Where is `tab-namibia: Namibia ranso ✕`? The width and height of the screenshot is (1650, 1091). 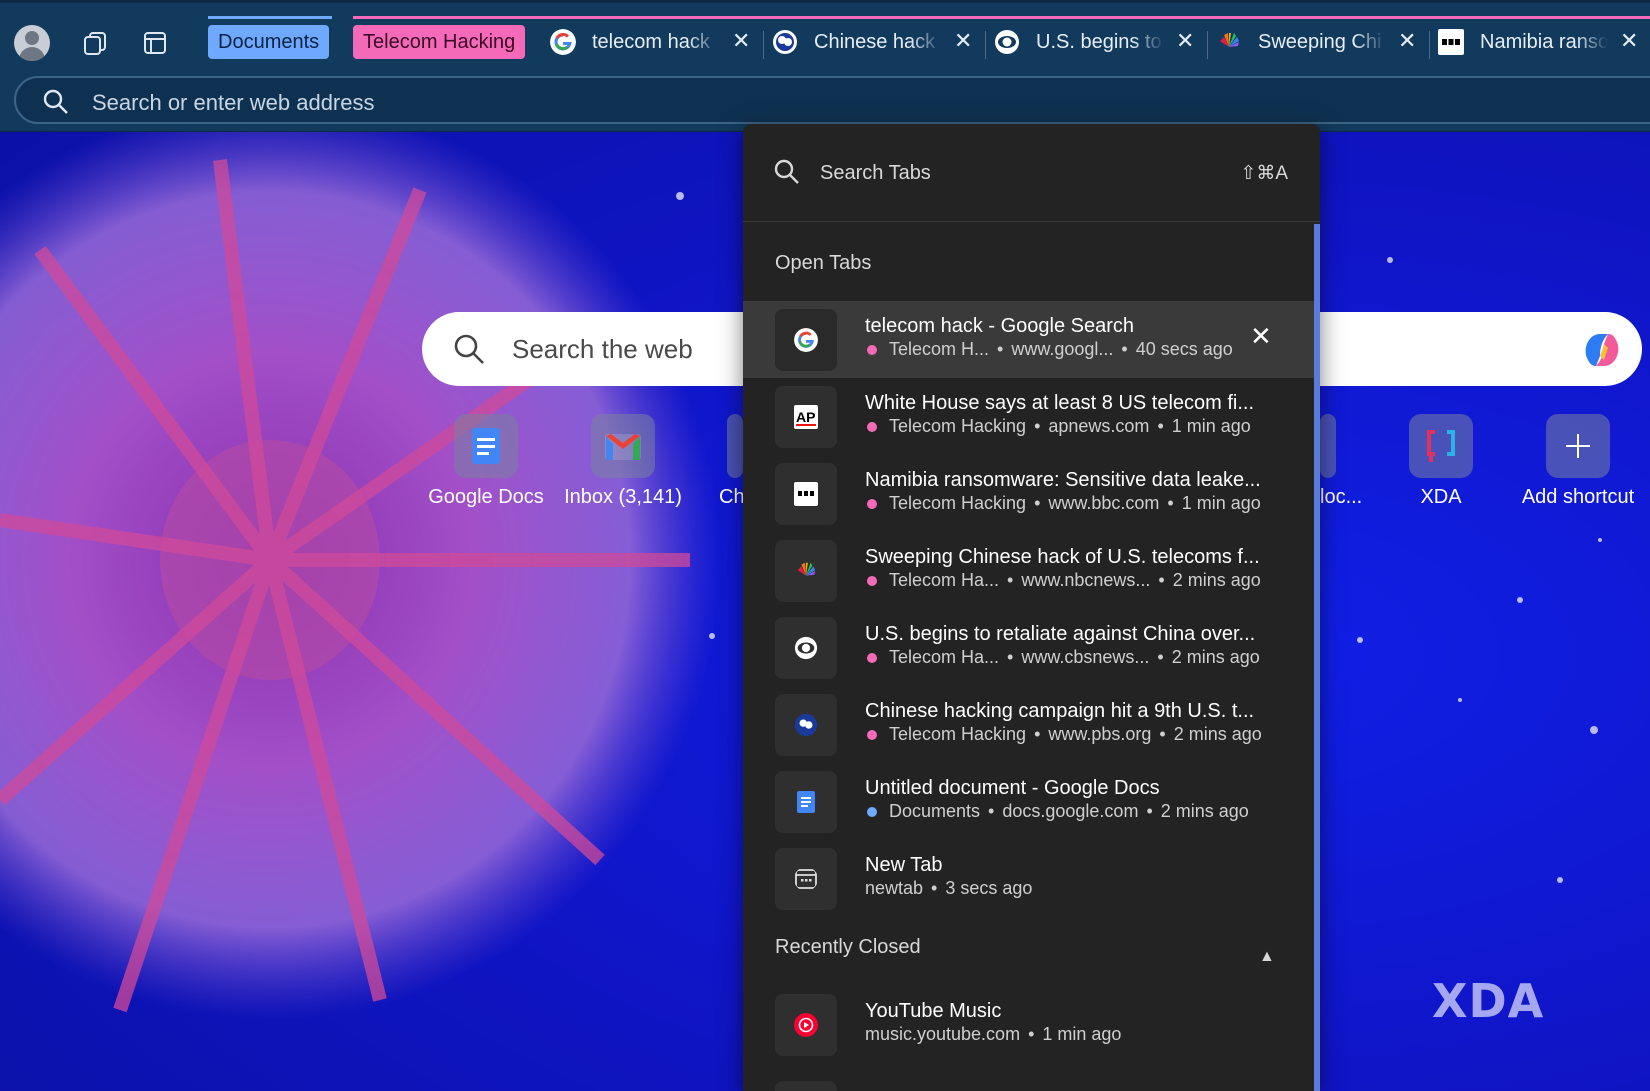
tab-namibia: Namibia ranso ✕ is located at coordinates (1544, 43).